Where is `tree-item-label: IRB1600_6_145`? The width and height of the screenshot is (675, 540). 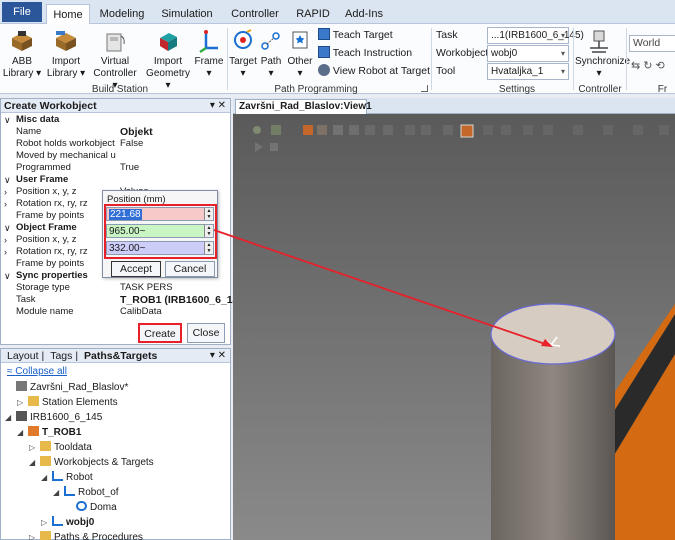
tree-item-label: IRB1600_6_145 is located at coordinates (66, 417).